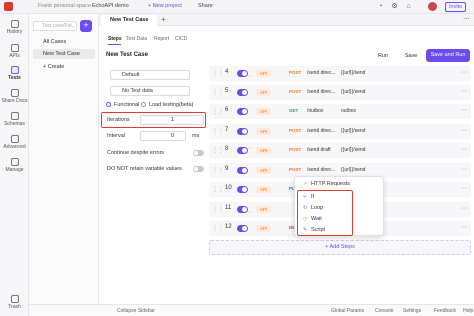 The width and height of the screenshot is (474, 316). What do you see at coordinates (14, 48) in the screenshot?
I see `api-icon` at bounding box center [14, 48].